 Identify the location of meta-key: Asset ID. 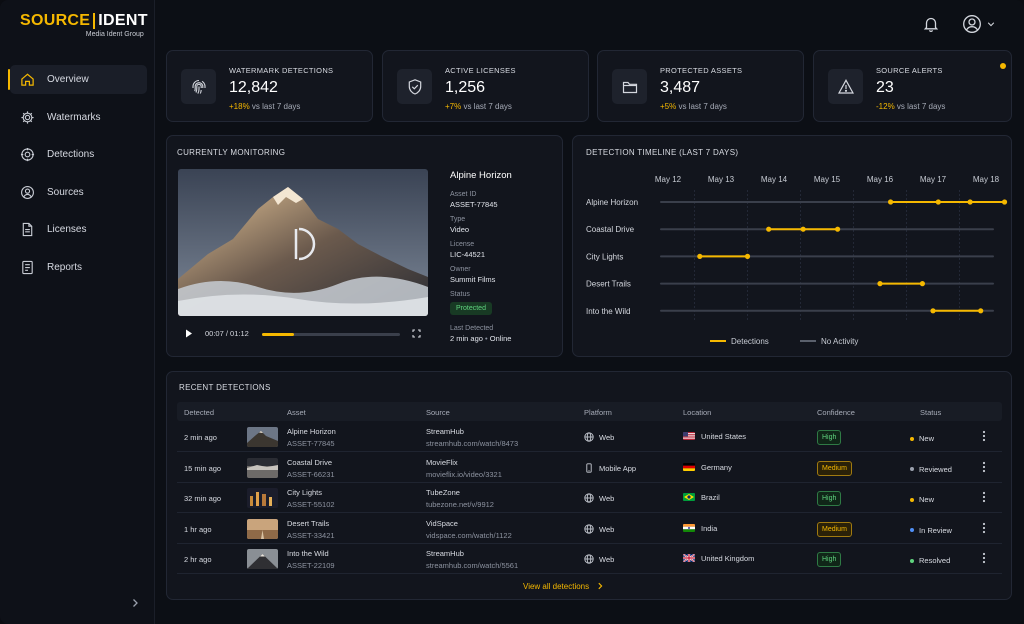
(463, 194).